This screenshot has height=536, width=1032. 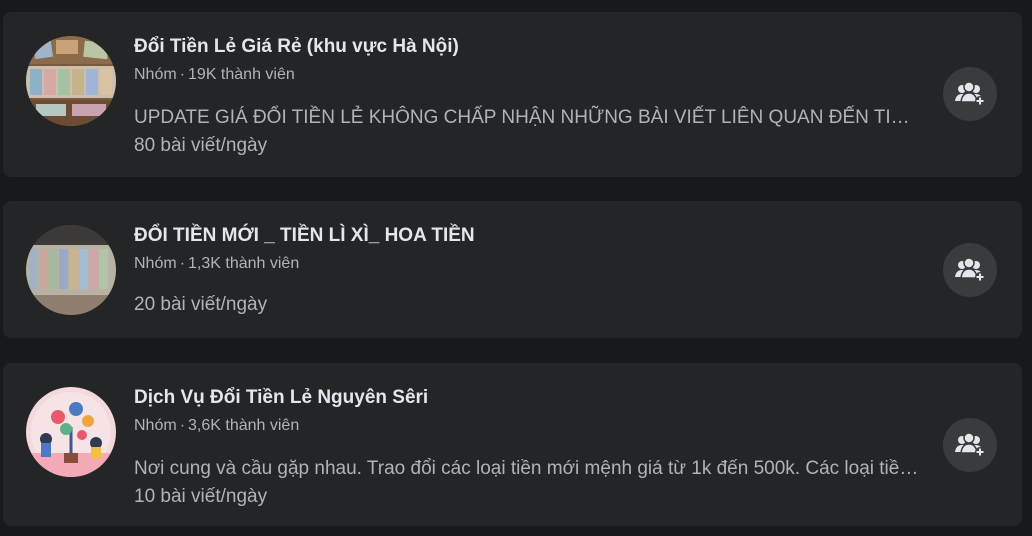 I want to click on illustration-photo-icon, so click(x=71, y=432).